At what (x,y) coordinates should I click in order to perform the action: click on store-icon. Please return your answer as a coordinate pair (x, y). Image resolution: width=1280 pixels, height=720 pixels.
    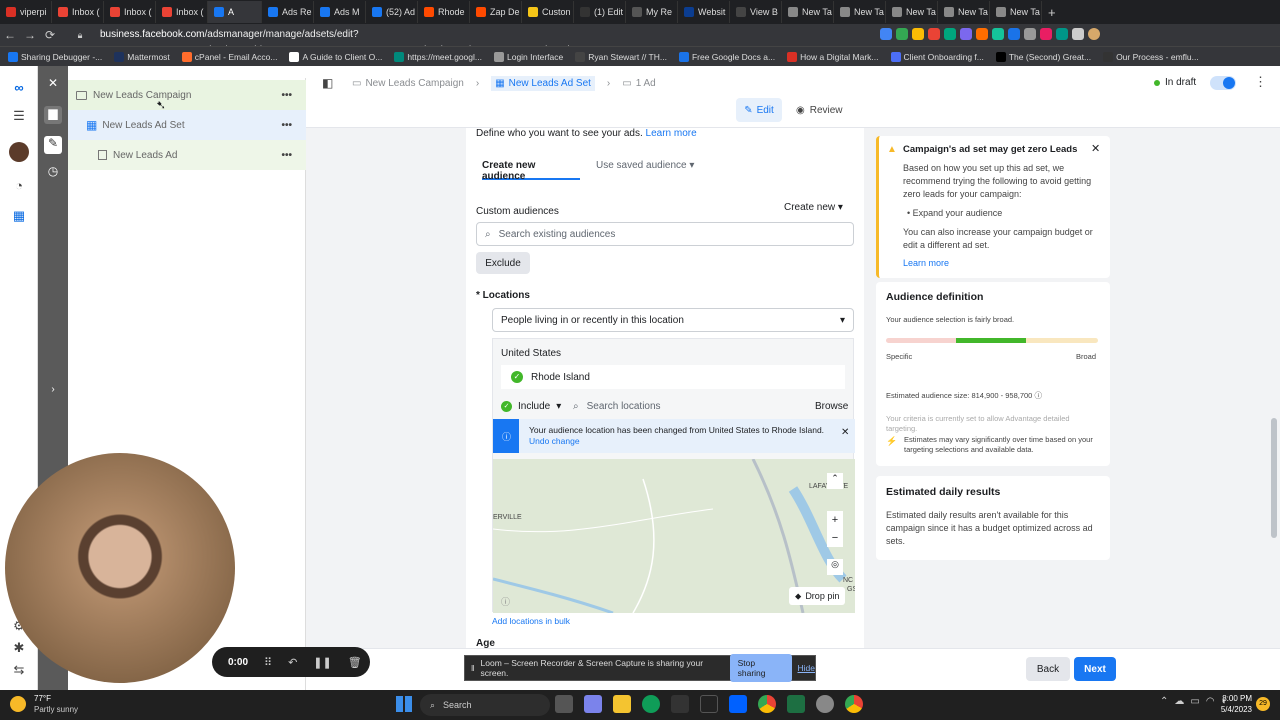
    Looking at the image, I should click on (680, 704).